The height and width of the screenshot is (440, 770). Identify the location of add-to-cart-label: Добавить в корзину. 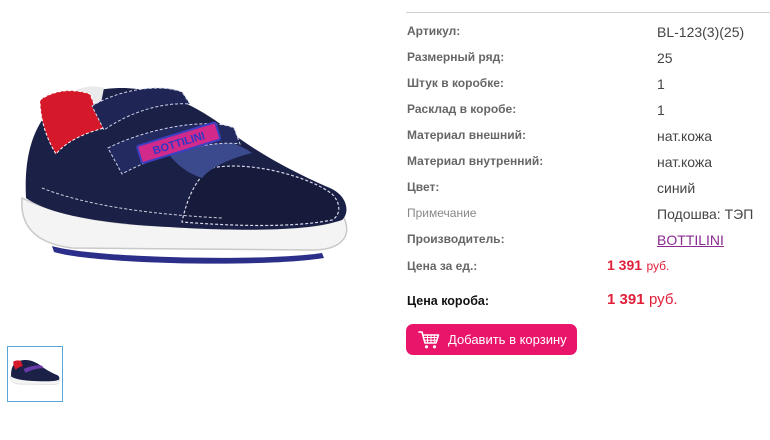
(507, 339).